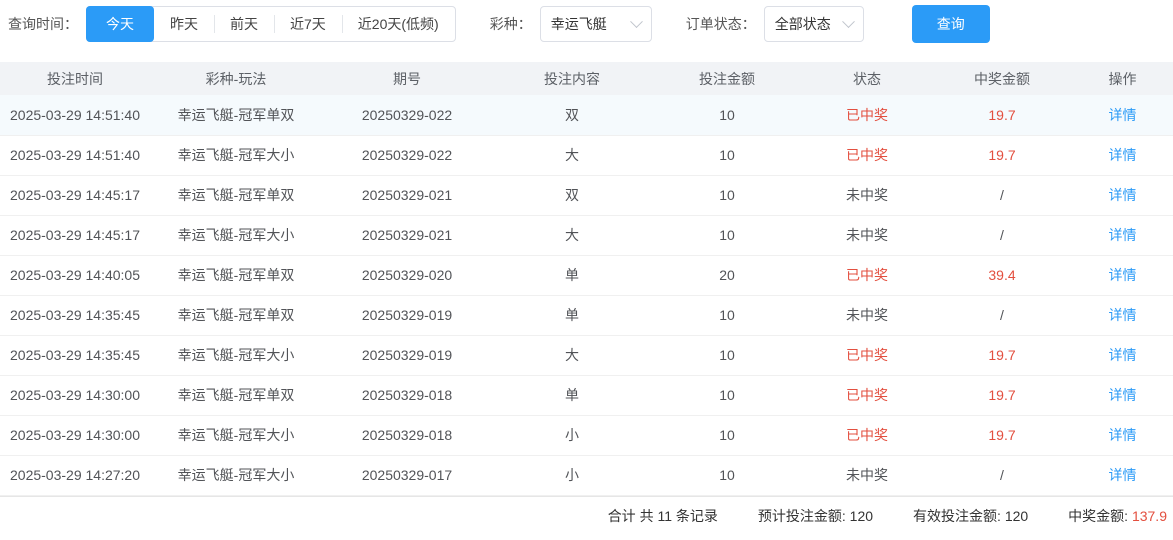 This screenshot has height=540, width=1173. What do you see at coordinates (867, 78) in the screenshot?
I see `col-header-status: 状态` at bounding box center [867, 78].